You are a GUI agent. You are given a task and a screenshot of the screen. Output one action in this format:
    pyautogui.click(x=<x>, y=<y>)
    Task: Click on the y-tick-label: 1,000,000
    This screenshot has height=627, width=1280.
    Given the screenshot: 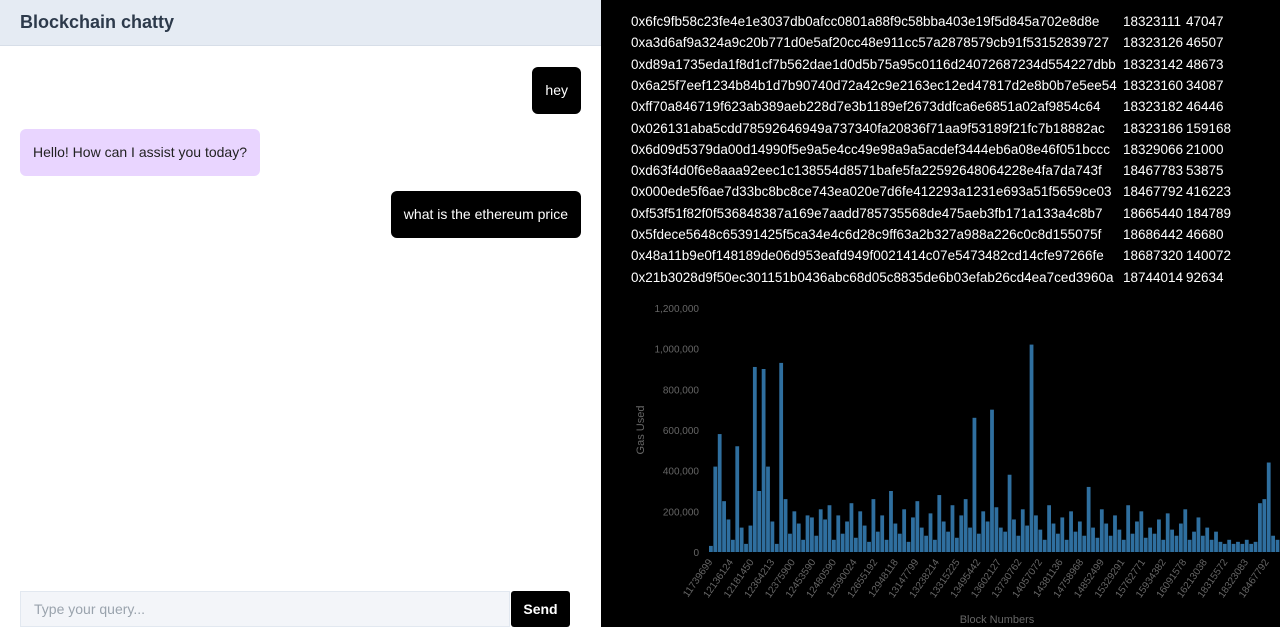 What is the action you would take?
    pyautogui.click(x=677, y=350)
    